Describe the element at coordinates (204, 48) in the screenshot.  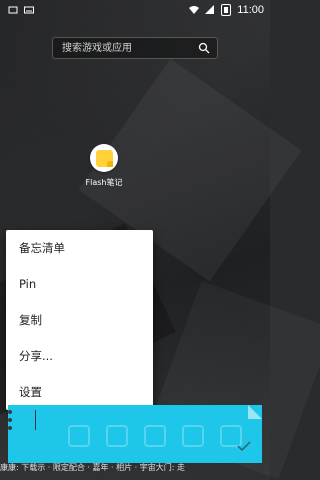
I see `search-icon` at that location.